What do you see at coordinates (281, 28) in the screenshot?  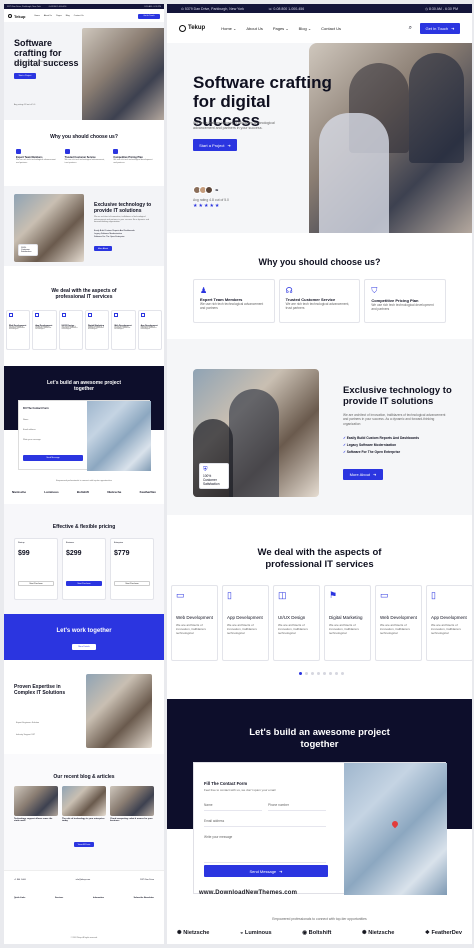 I see `right-nav-pages: Pages ⌄` at bounding box center [281, 28].